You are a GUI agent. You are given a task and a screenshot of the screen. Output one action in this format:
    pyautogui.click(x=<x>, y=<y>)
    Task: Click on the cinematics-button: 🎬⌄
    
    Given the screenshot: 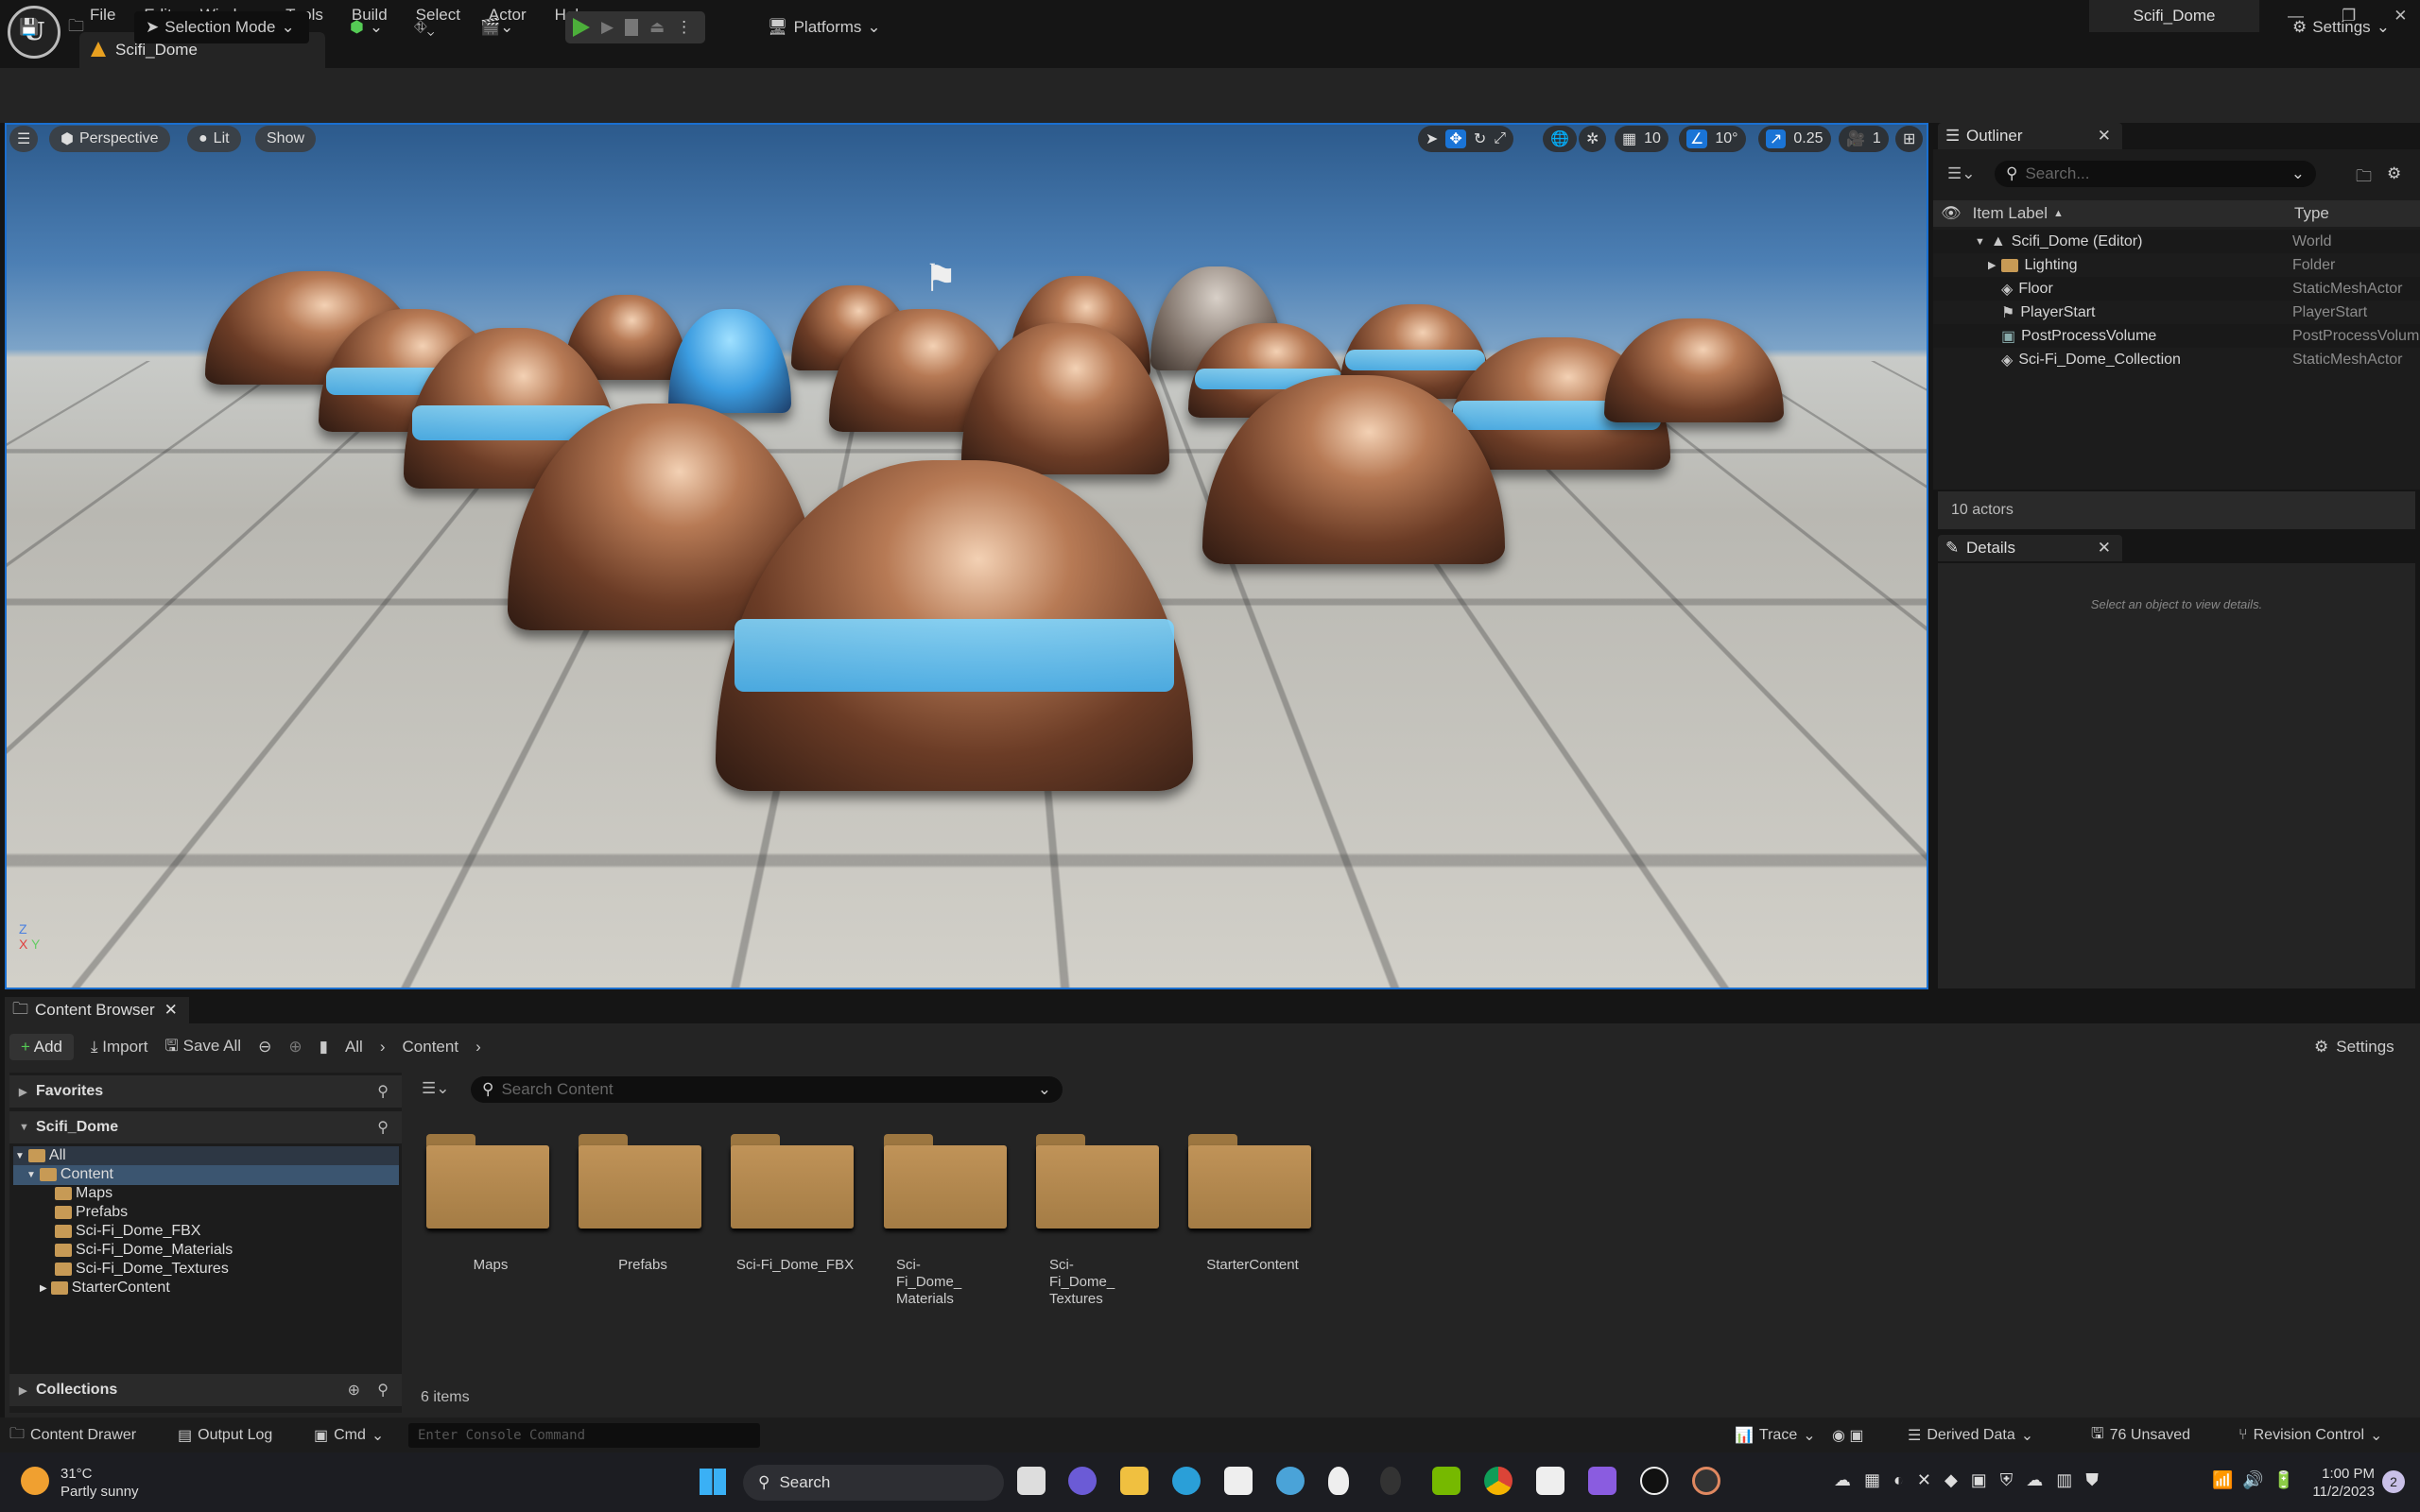 What is the action you would take?
    pyautogui.click(x=497, y=27)
    